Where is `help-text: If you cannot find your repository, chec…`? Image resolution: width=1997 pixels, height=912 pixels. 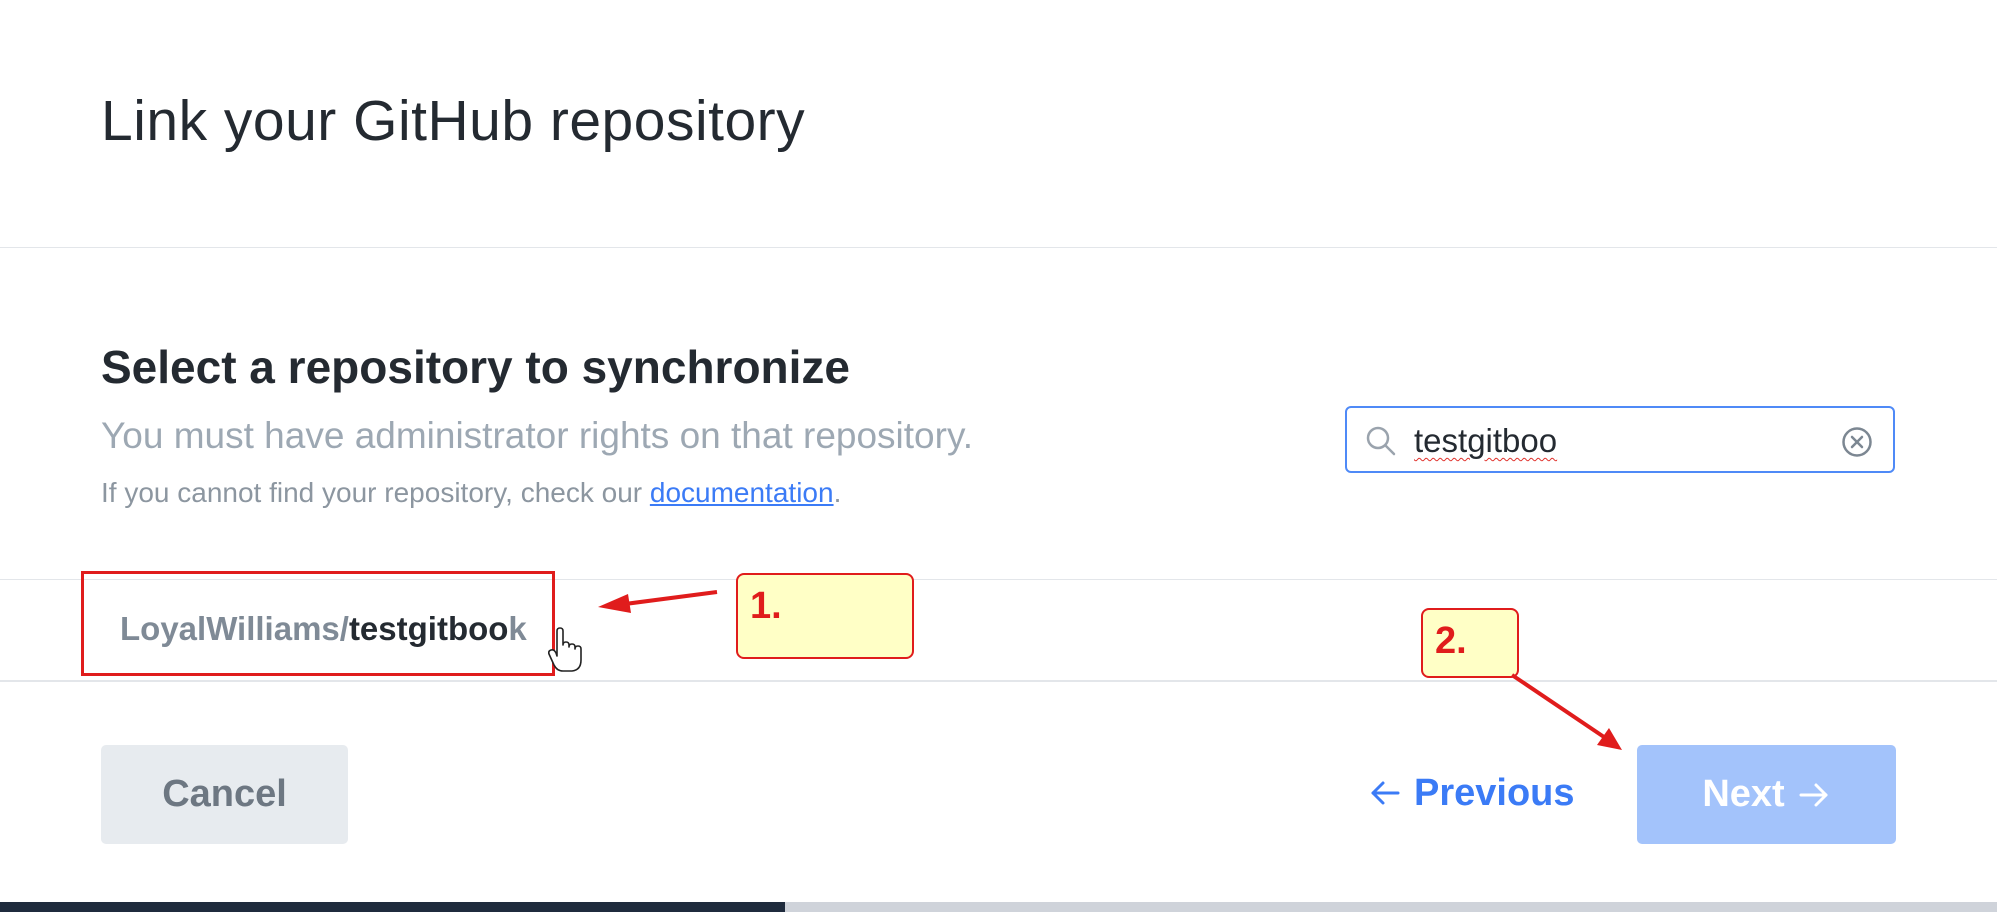 help-text: If you cannot find your repository, chec… is located at coordinates (471, 493).